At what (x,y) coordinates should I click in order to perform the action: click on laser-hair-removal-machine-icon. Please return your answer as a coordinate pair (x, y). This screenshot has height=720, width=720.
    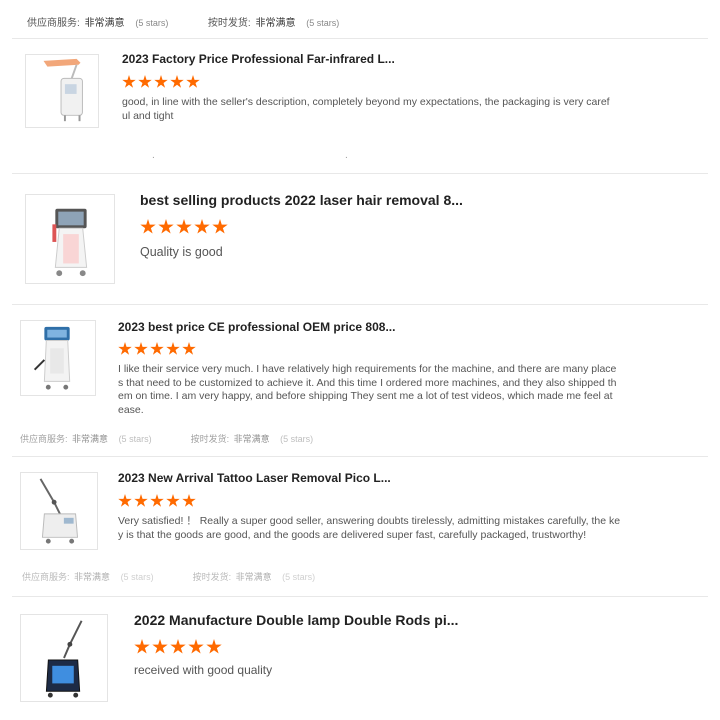
    Looking at the image, I should click on (70, 242).